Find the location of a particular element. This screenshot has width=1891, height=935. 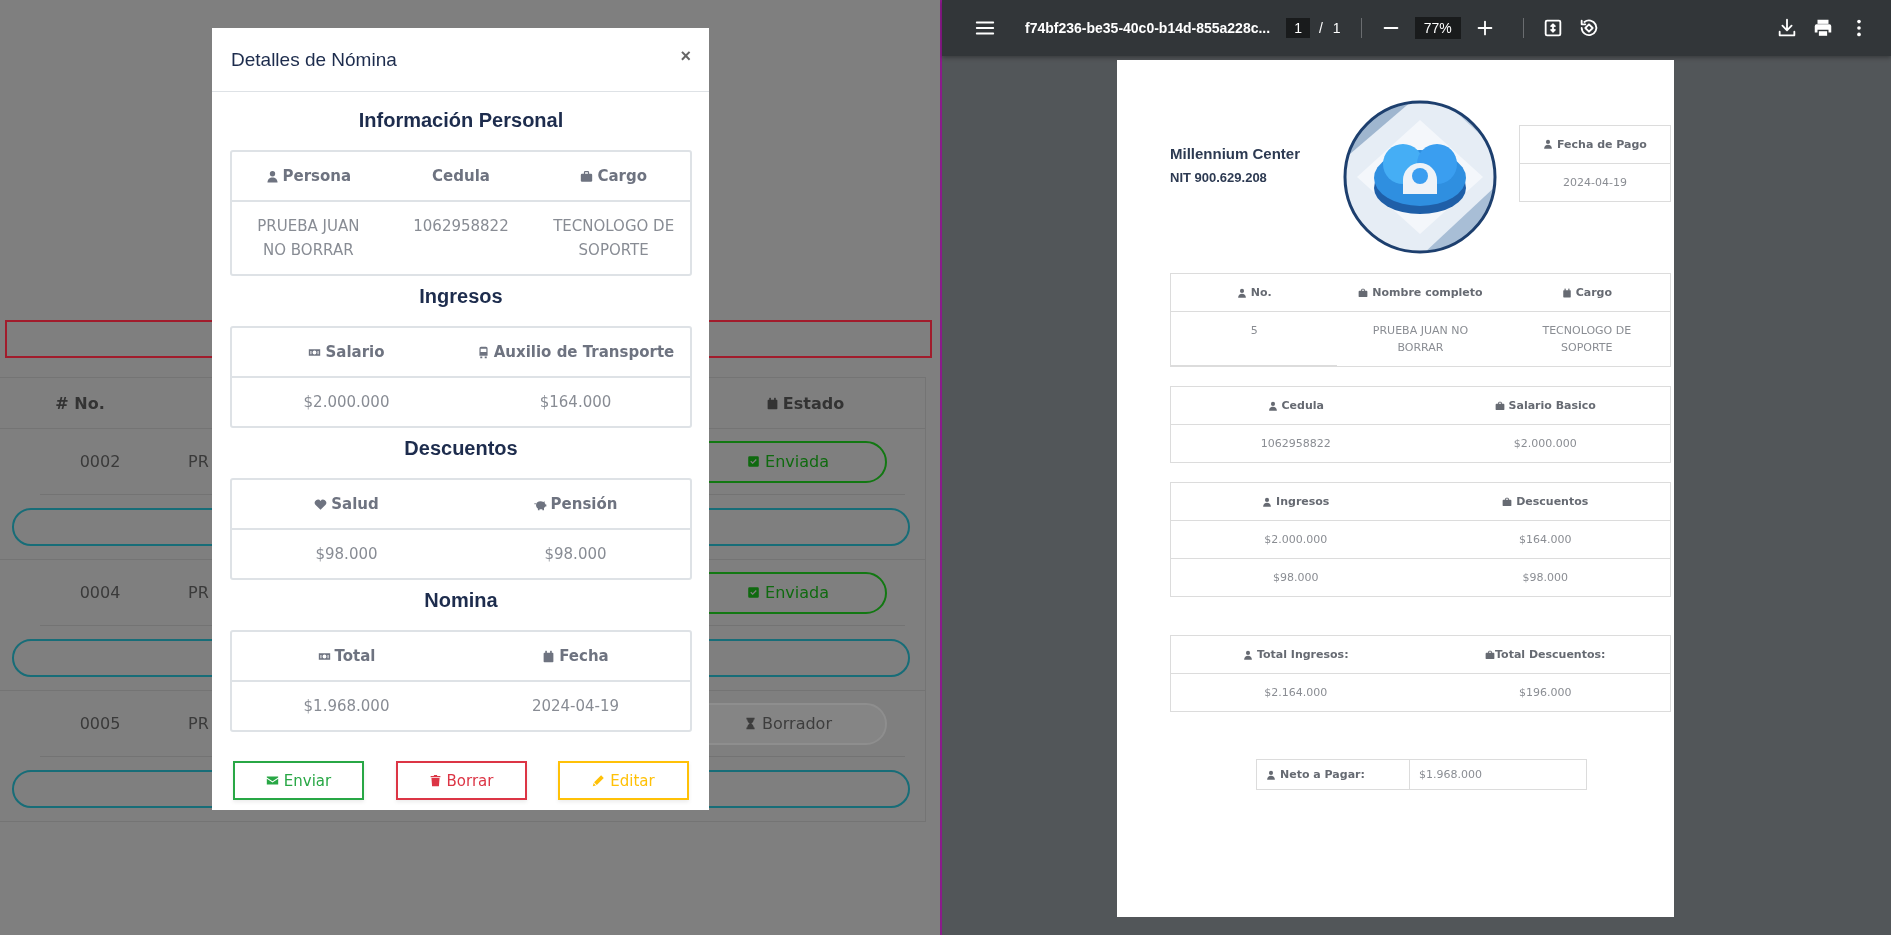

section-title: Nomina is located at coordinates (461, 600).